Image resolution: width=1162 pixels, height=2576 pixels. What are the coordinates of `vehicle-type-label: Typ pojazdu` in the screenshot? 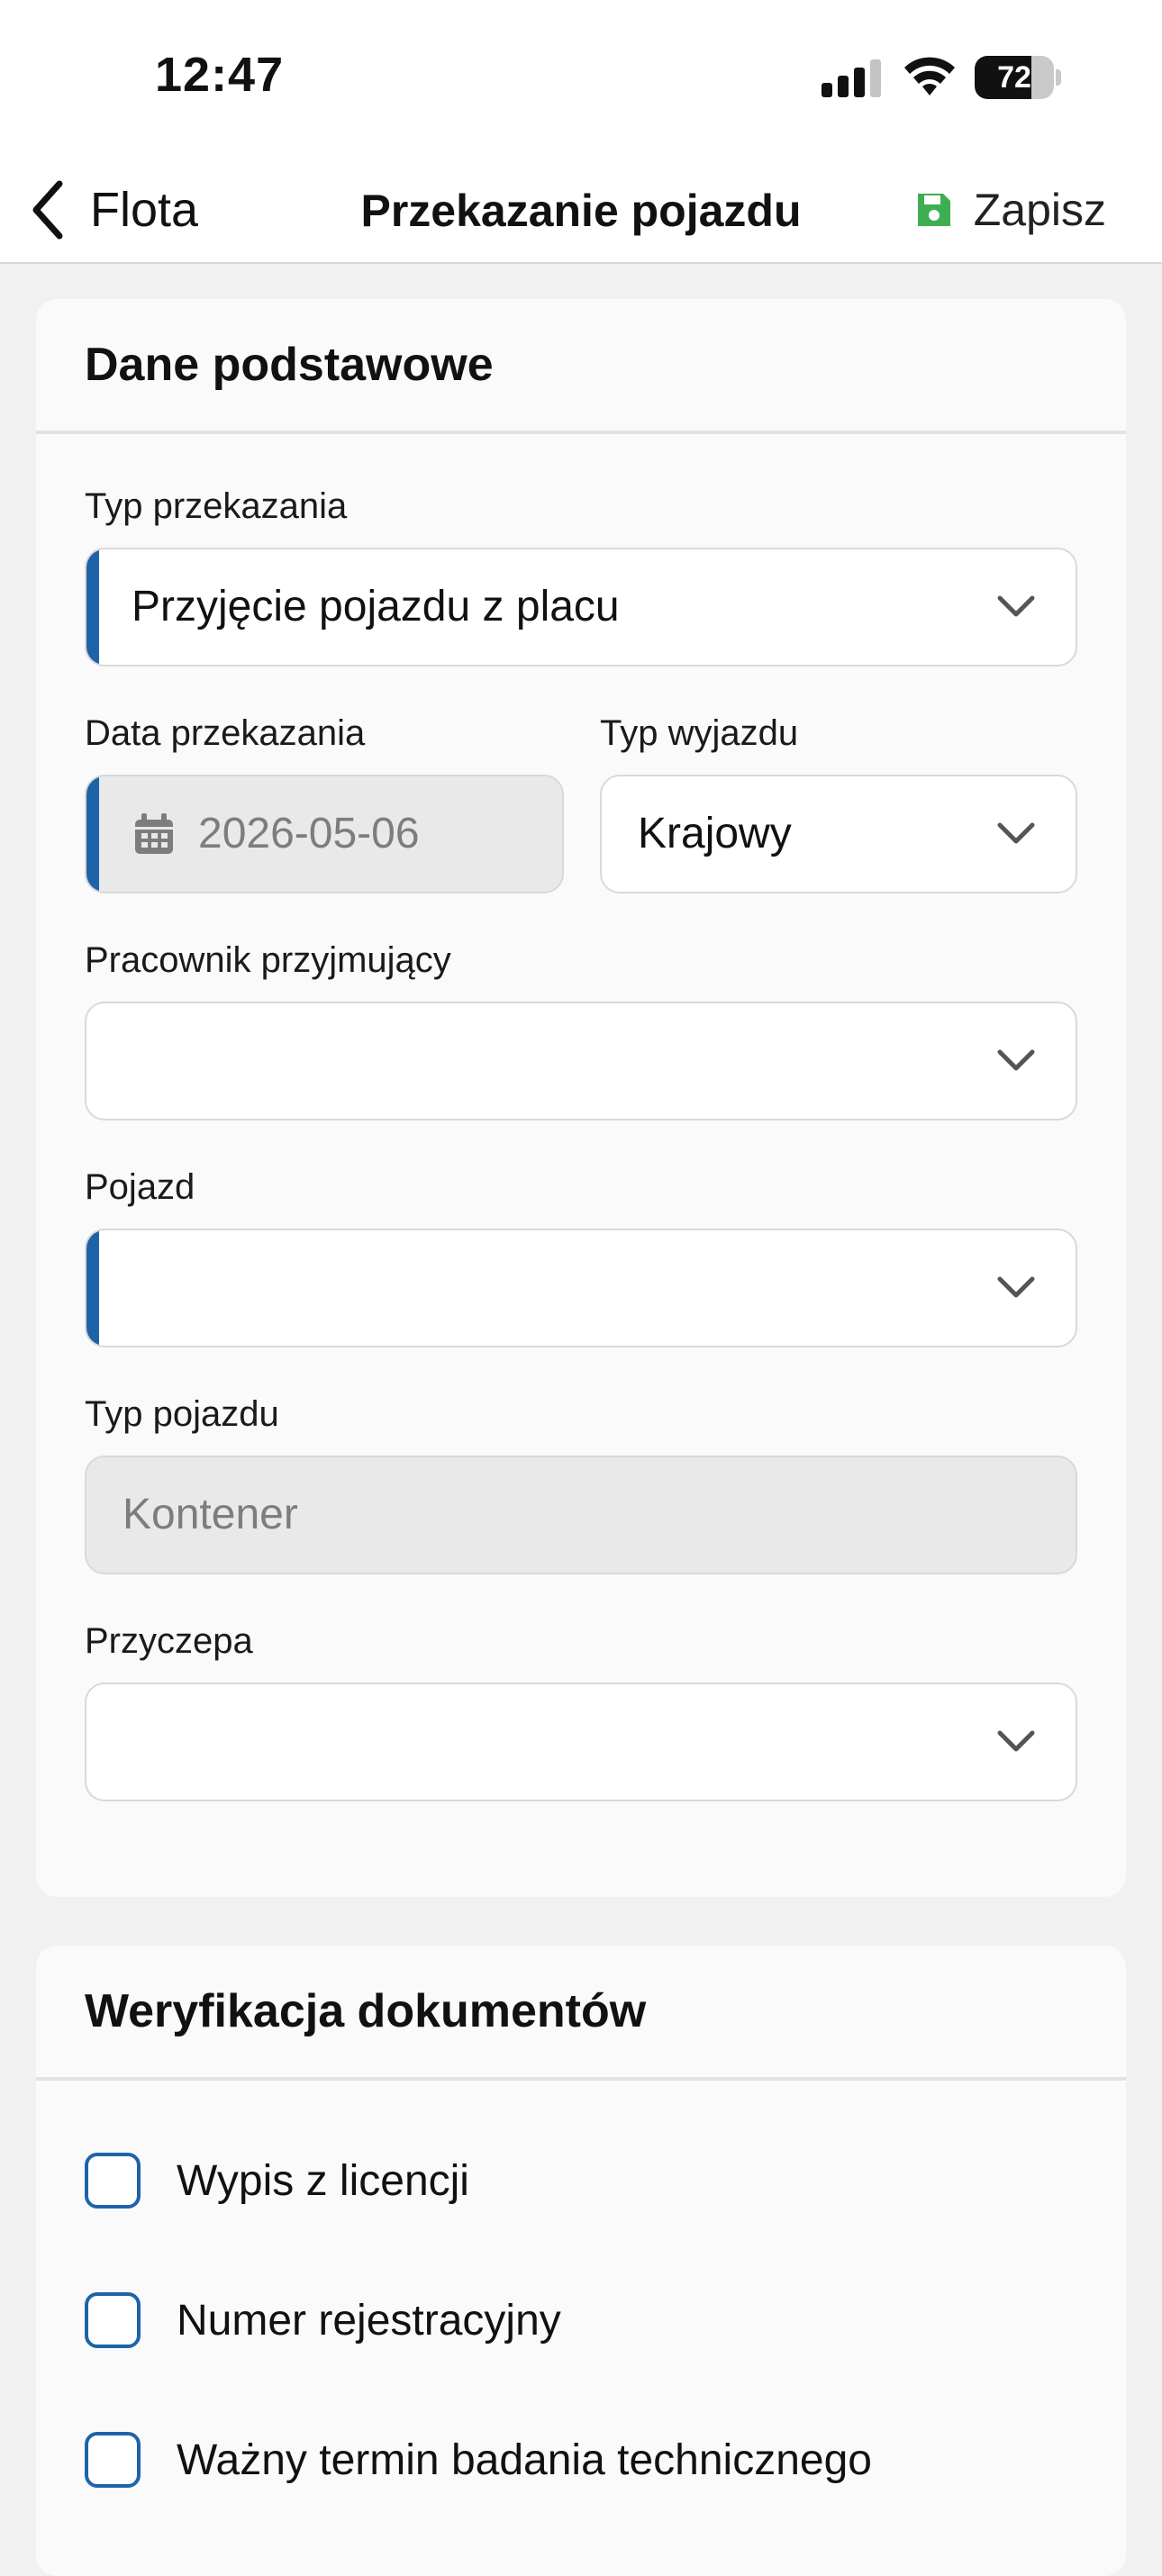 It's located at (182, 1414).